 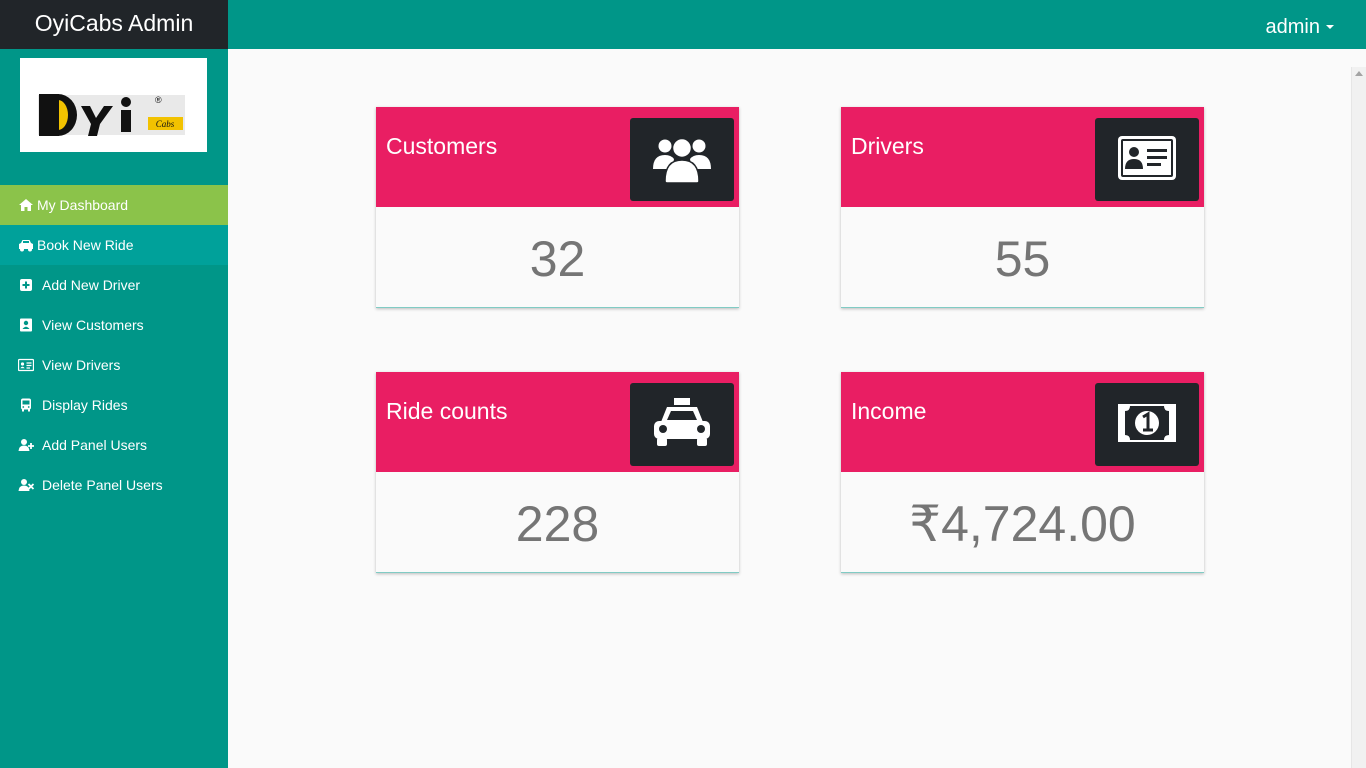 What do you see at coordinates (114, 24) in the screenshot?
I see `brand-title: OyiCabs Admin` at bounding box center [114, 24].